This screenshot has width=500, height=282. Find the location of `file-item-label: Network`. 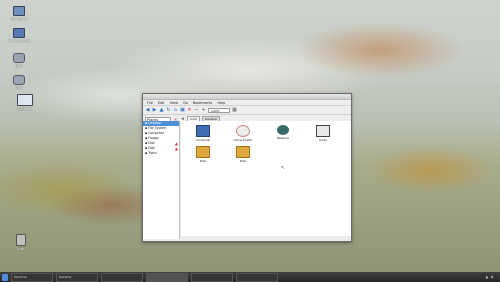

file-item-label: Network is located at coordinates (283, 138).